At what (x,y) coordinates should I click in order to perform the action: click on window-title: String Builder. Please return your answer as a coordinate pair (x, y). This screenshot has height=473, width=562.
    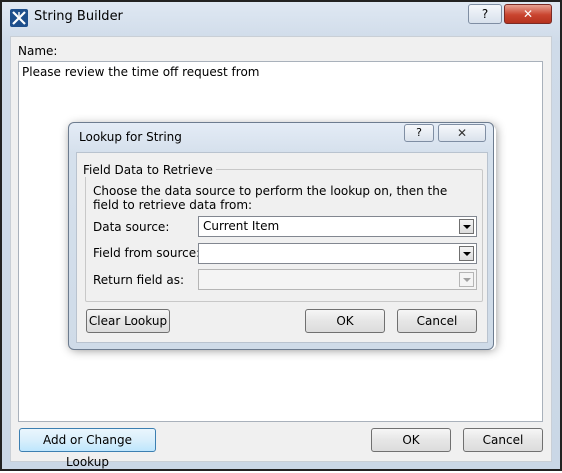
    Looking at the image, I should click on (78, 16).